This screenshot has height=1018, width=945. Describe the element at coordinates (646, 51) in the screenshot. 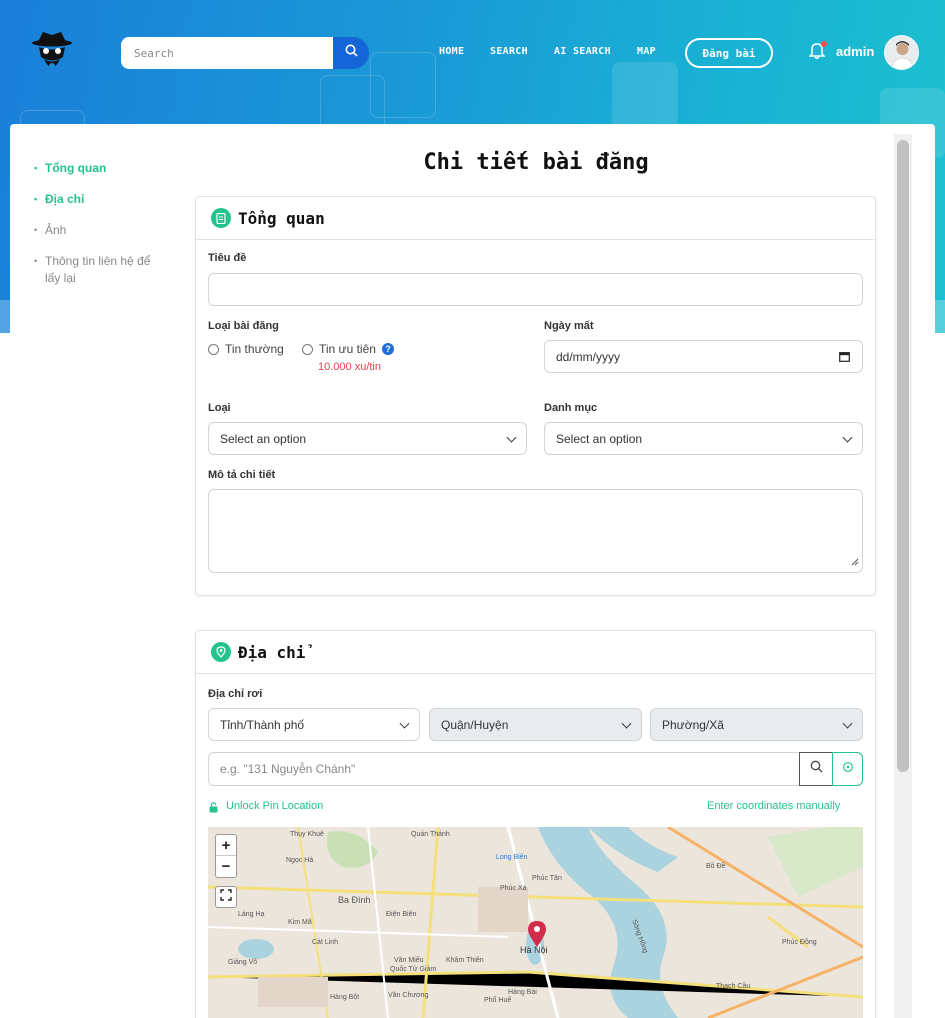

I see `nav-map: MAP` at that location.